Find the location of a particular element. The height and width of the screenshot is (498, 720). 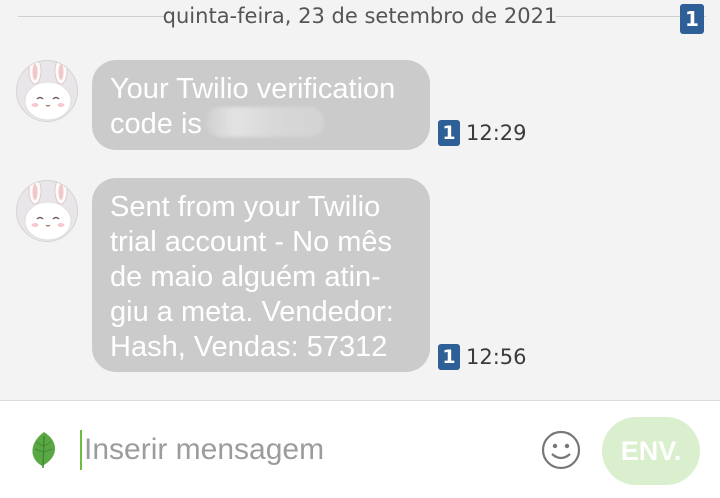

message-text: Your Twilio verification is located at coordinates (253, 89).